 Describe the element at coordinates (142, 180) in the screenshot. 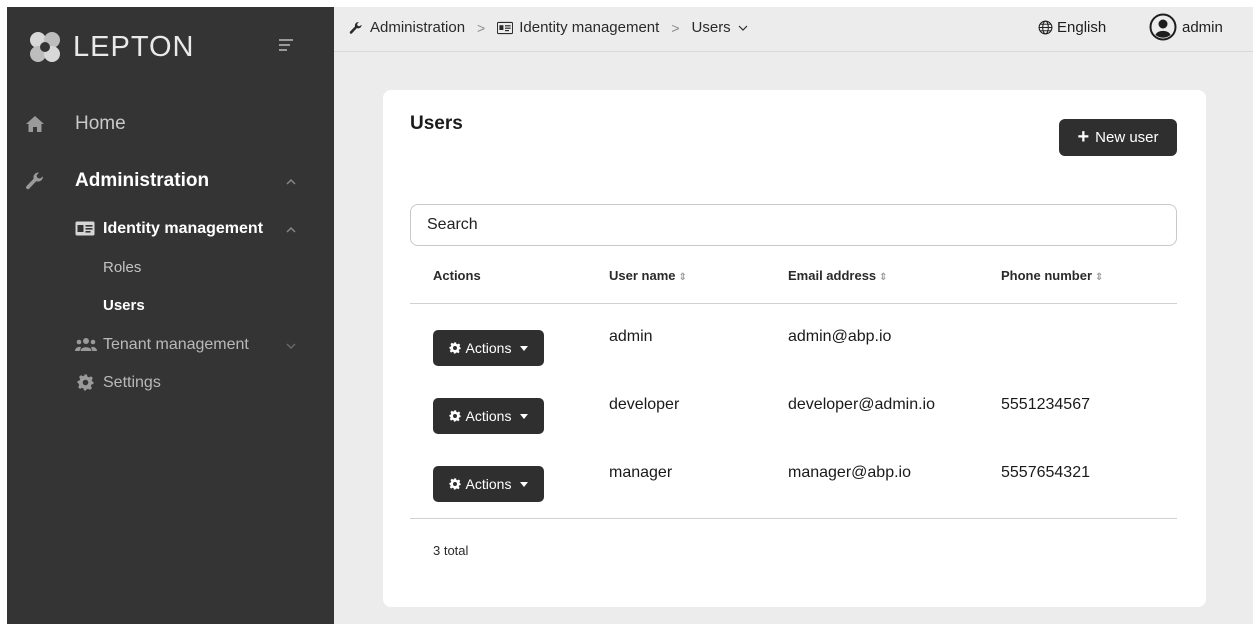

I see `sidebar-item-label: Administration` at that location.